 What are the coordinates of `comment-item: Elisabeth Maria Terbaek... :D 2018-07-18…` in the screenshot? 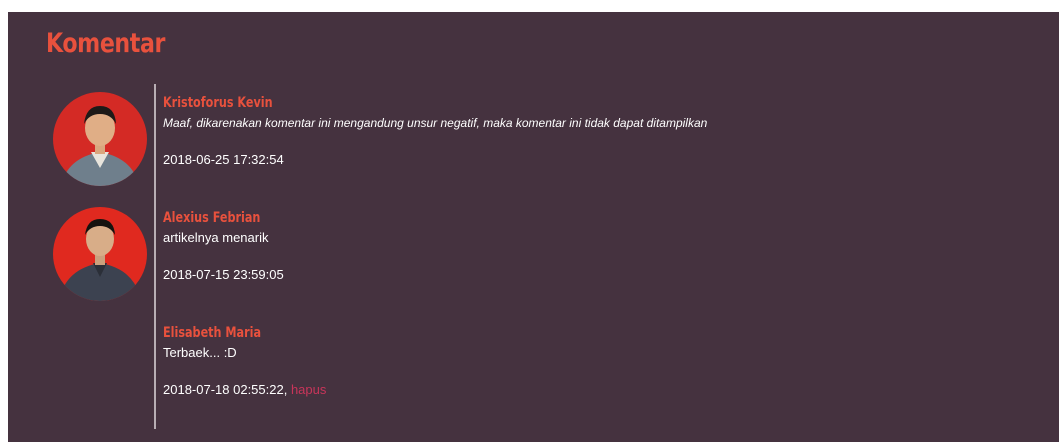 It's located at (603, 361).